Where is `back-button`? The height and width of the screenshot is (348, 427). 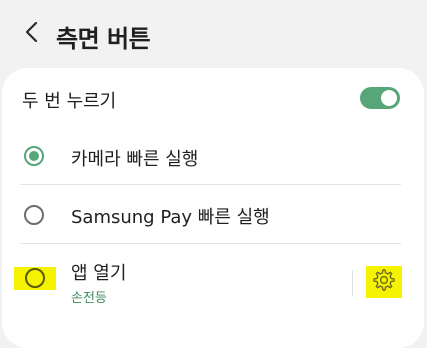 back-button is located at coordinates (32, 34).